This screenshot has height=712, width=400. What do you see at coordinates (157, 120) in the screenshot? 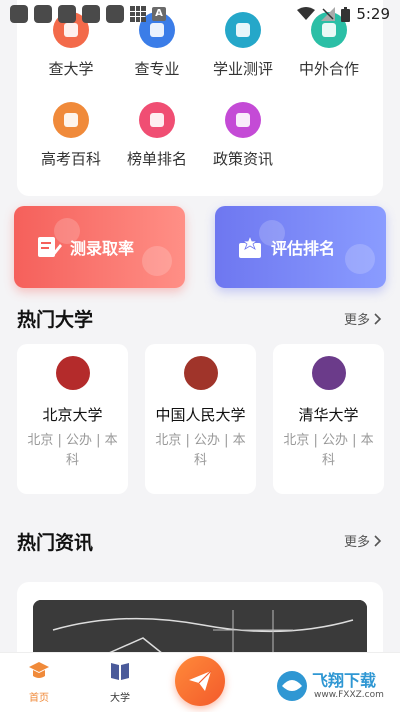
I see `bar-chart-icon` at bounding box center [157, 120].